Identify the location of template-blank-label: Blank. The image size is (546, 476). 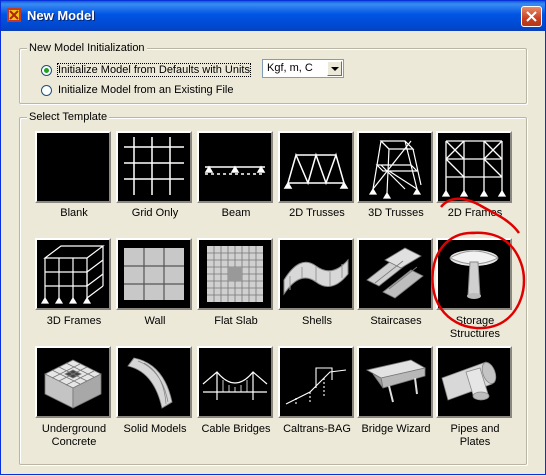
(74, 213).